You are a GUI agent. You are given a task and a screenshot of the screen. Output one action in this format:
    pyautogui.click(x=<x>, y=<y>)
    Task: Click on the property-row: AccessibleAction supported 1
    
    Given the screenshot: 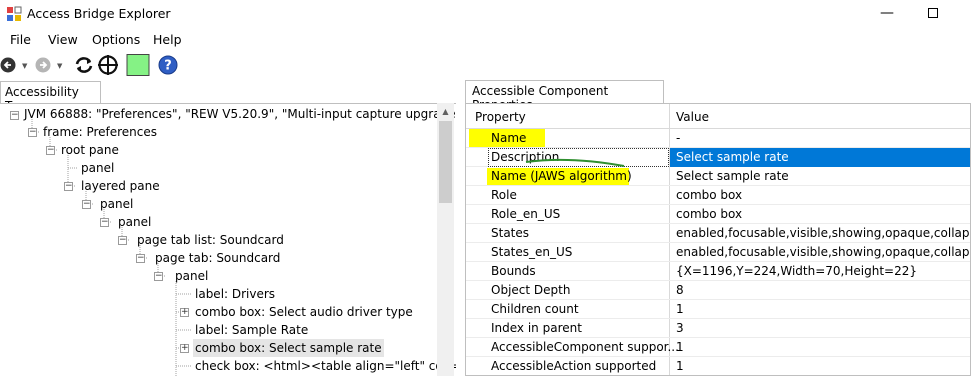 What is the action you would take?
    pyautogui.click(x=718, y=366)
    